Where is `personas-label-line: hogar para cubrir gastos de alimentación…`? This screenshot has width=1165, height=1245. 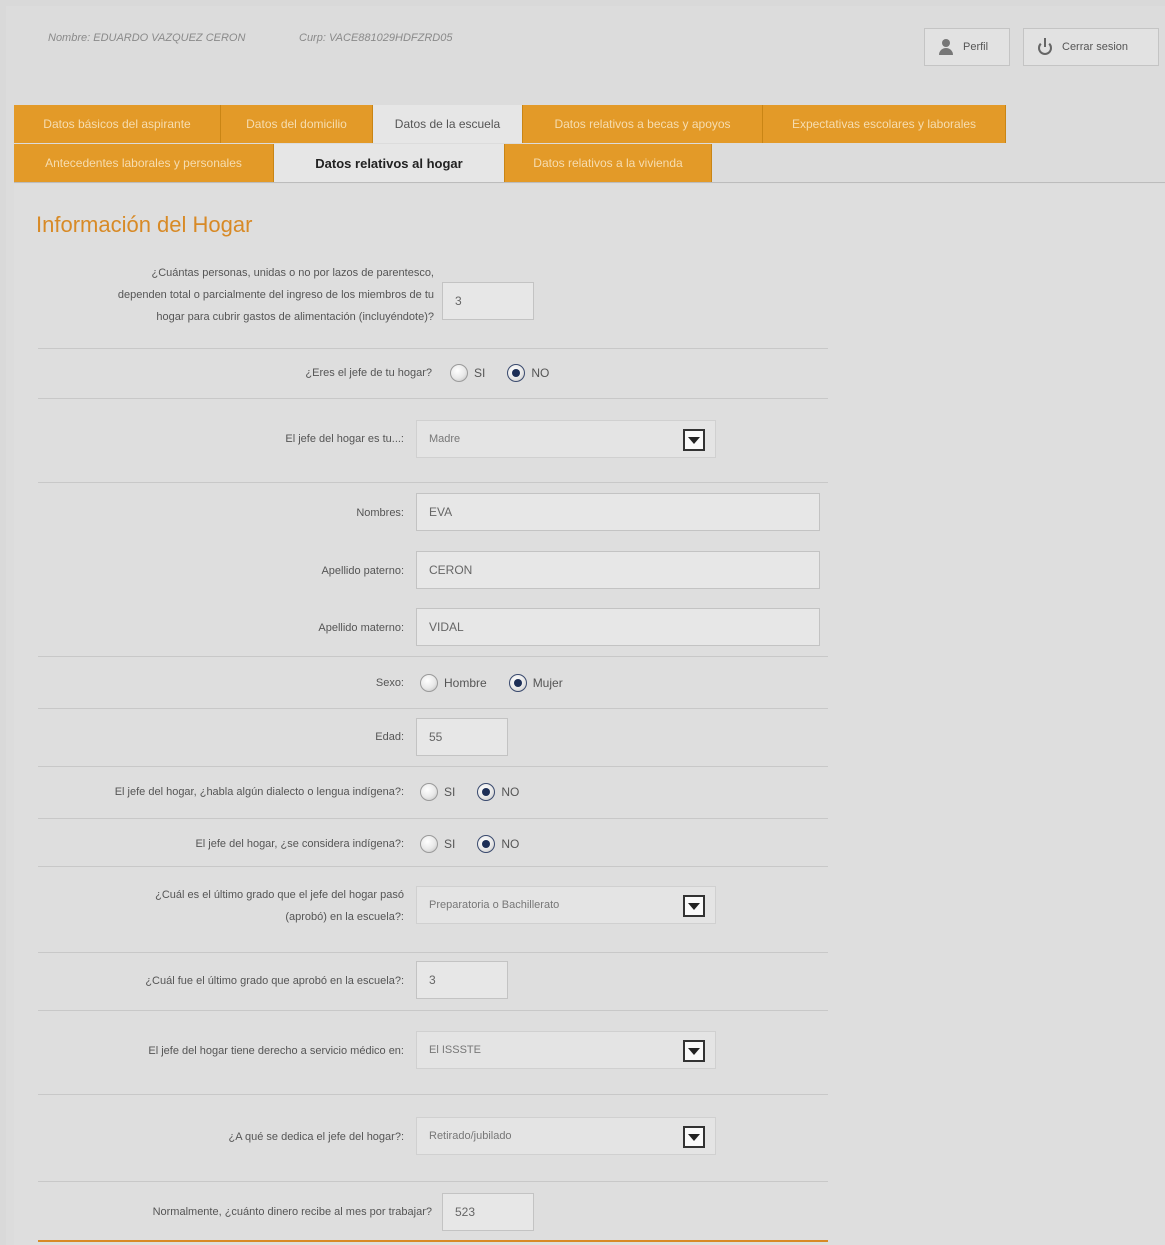
personas-label-line: hogar para cubrir gastos de alimentación… is located at coordinates (295, 317).